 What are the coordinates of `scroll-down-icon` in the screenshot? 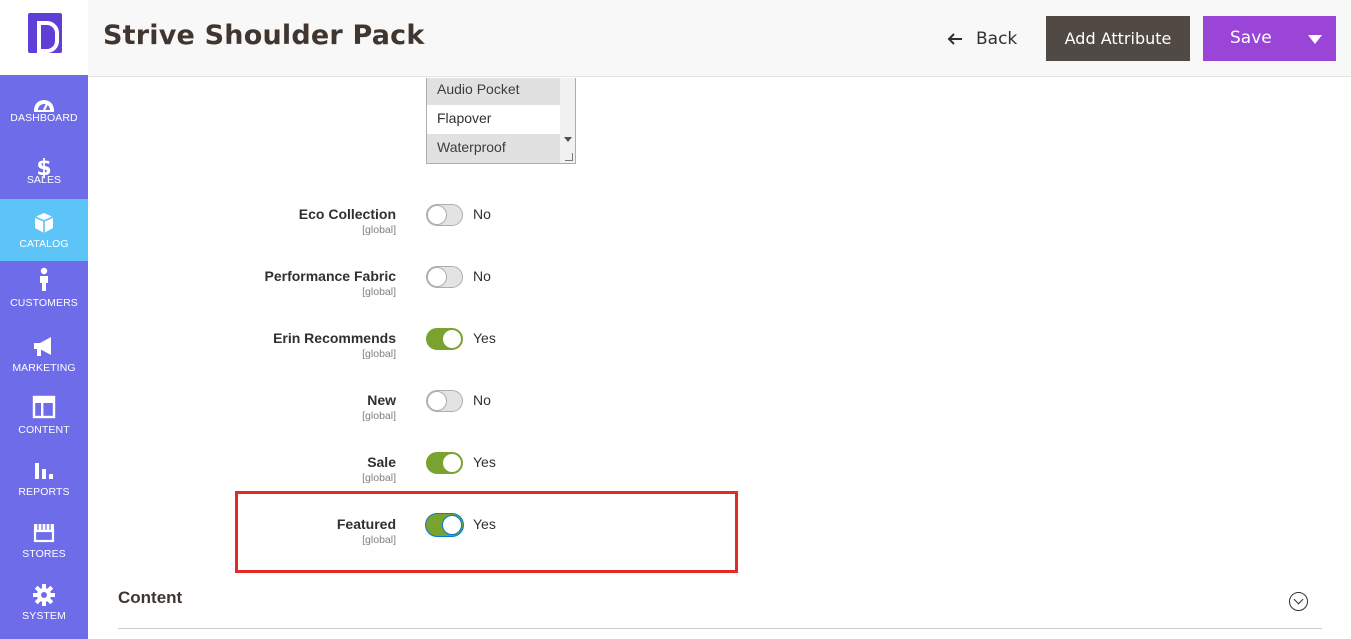 It's located at (568, 139).